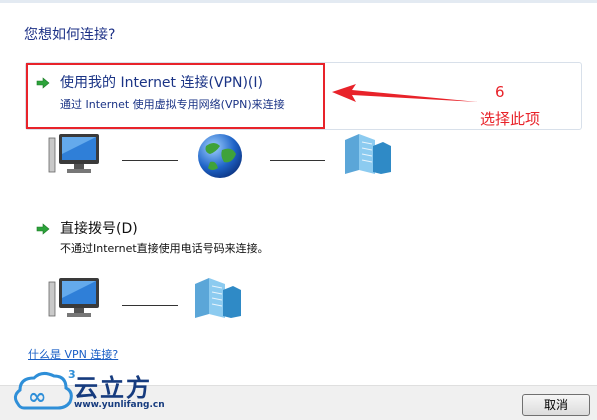  What do you see at coordinates (164, 248) in the screenshot?
I see `option-dialup-desc: 不通过Internet直接使用电话号码来连接。` at bounding box center [164, 248].